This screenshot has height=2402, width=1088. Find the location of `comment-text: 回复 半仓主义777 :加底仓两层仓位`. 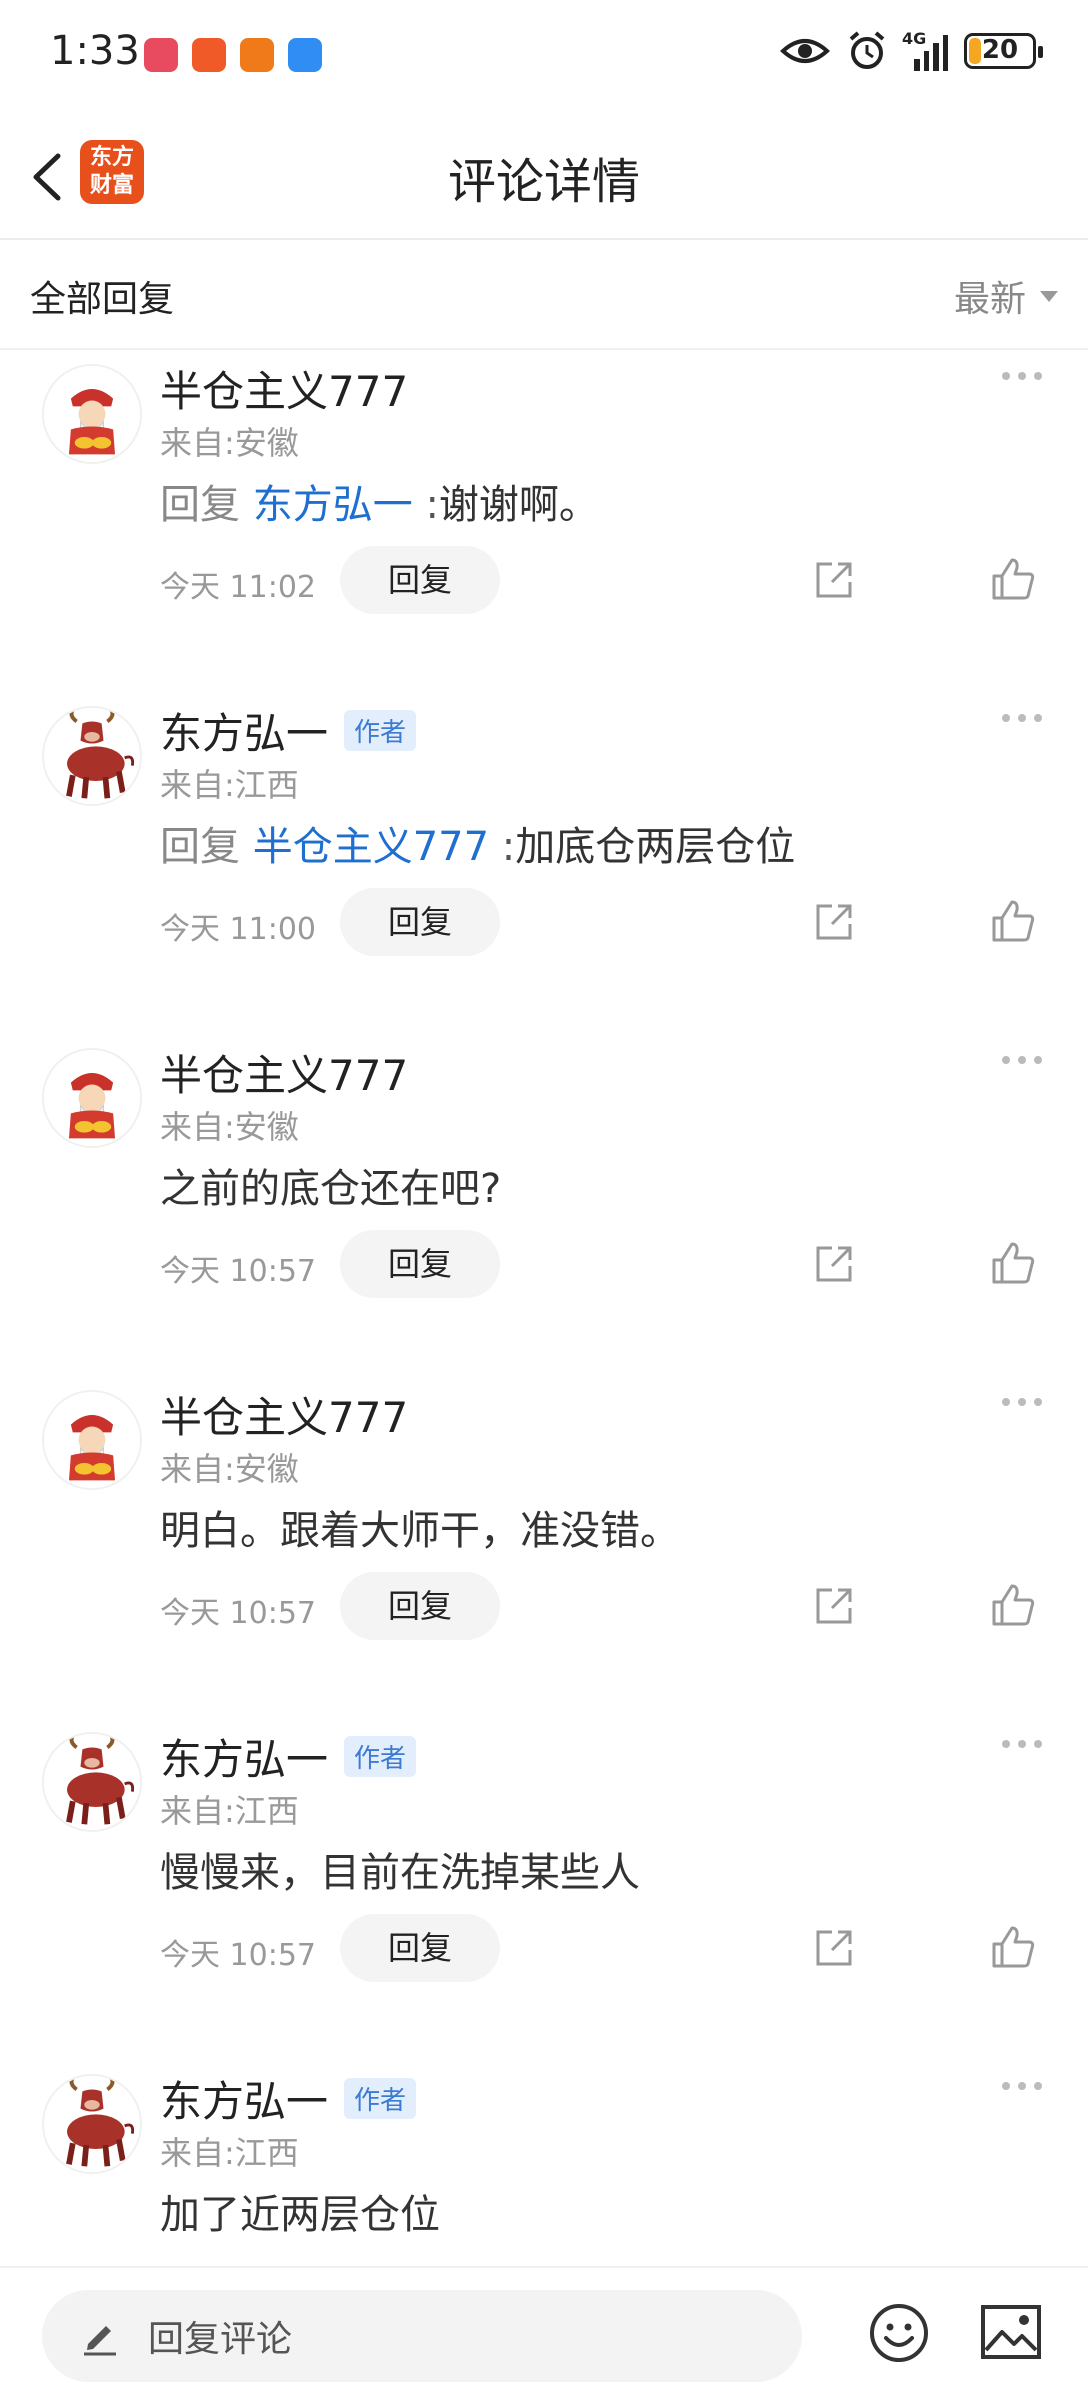

comment-text: 回复 半仓主义777 :加底仓两层仓位 is located at coordinates (477, 843).